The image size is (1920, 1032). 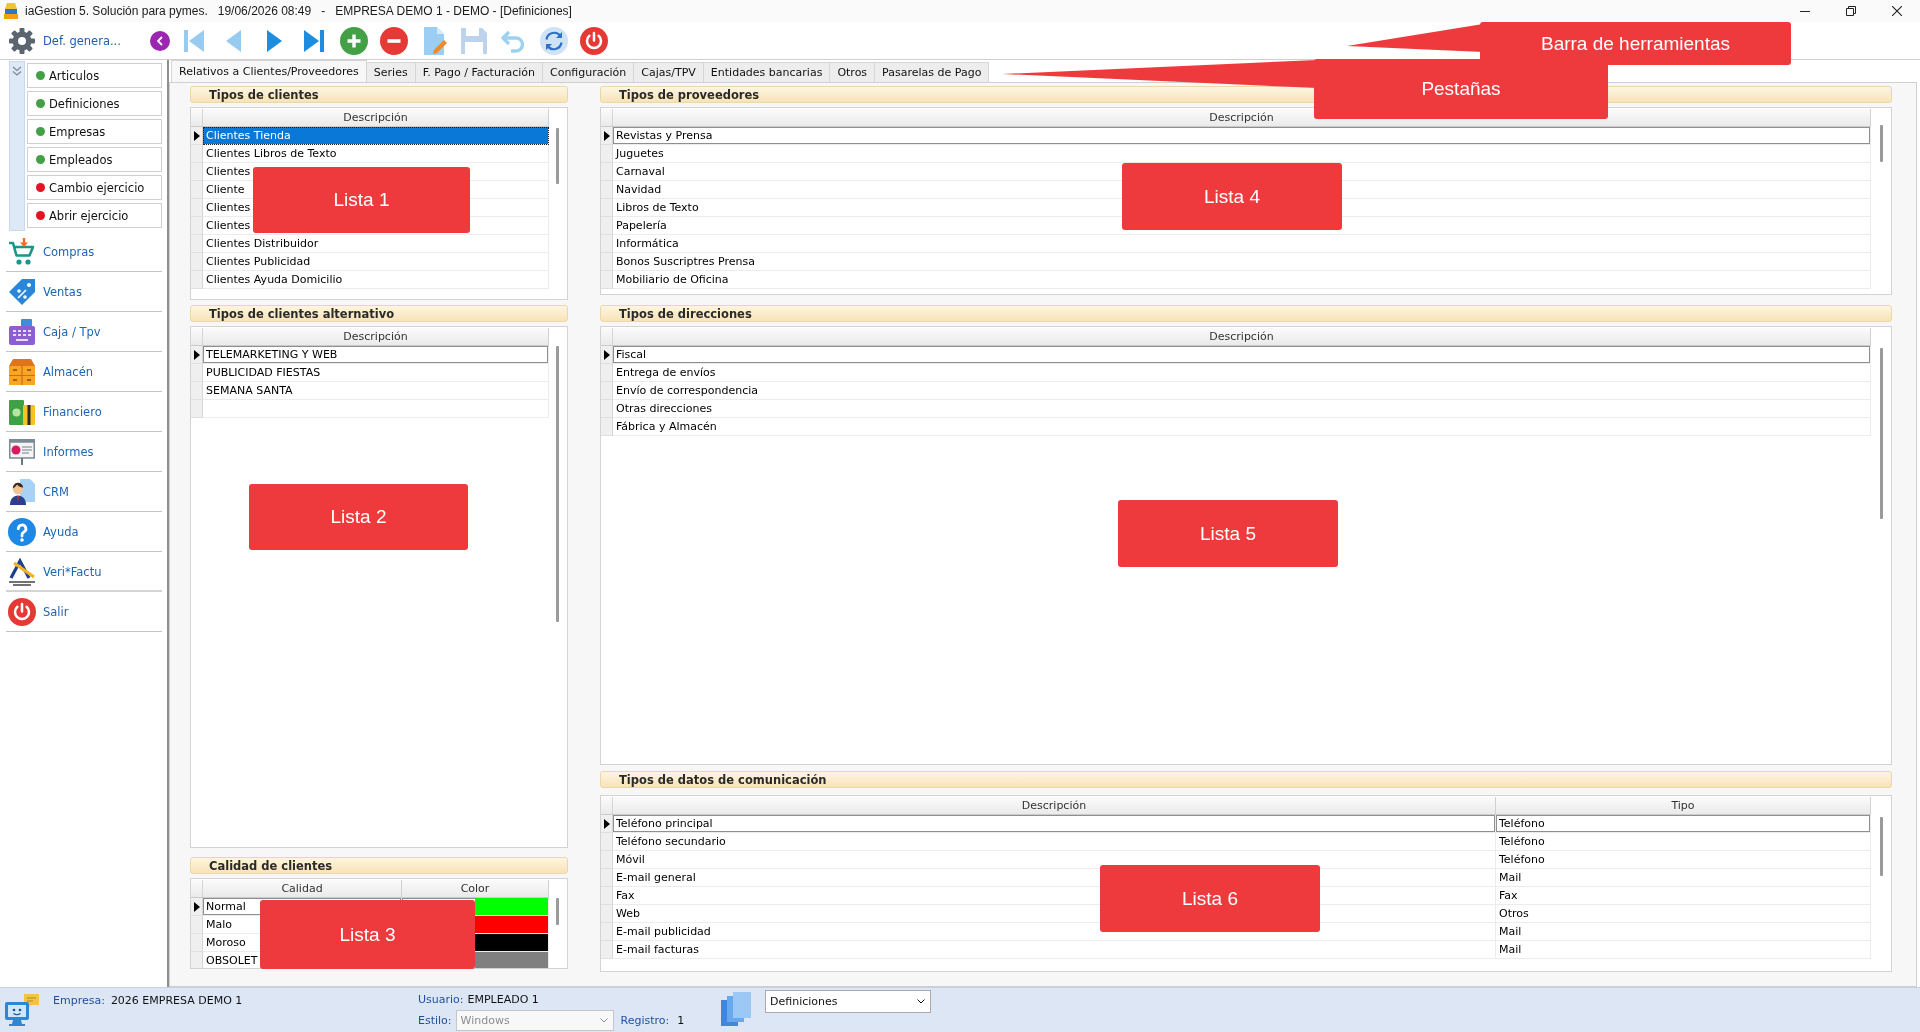 I want to click on section-header: Tipos de datos de comunicación, so click(x=1246, y=779).